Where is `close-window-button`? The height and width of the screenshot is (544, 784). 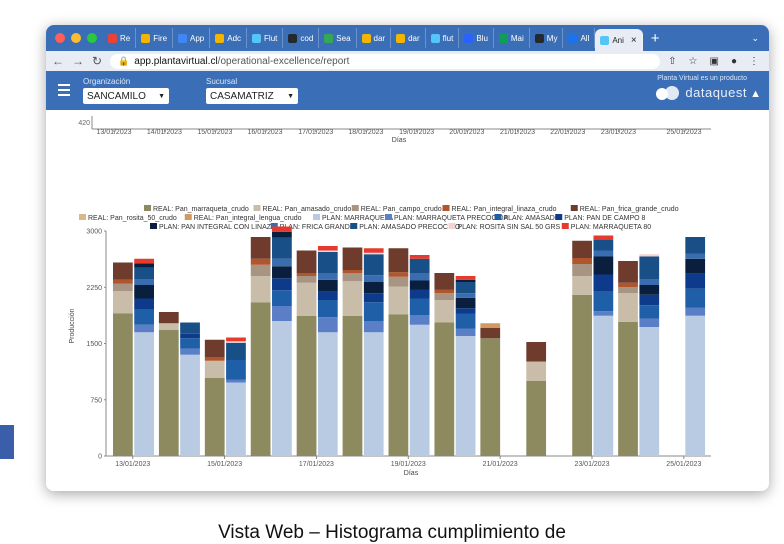
close-window-button is located at coordinates (60, 38).